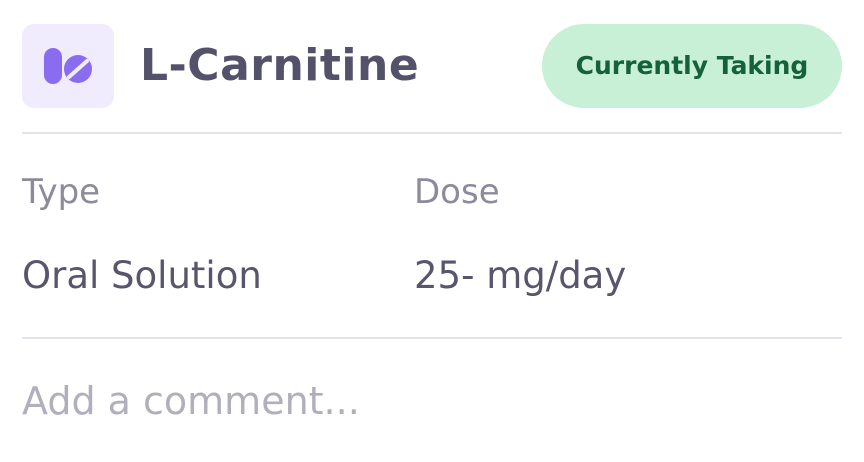 This screenshot has height=462, width=864. I want to click on medication-name: L-Carnitine, so click(280, 65).